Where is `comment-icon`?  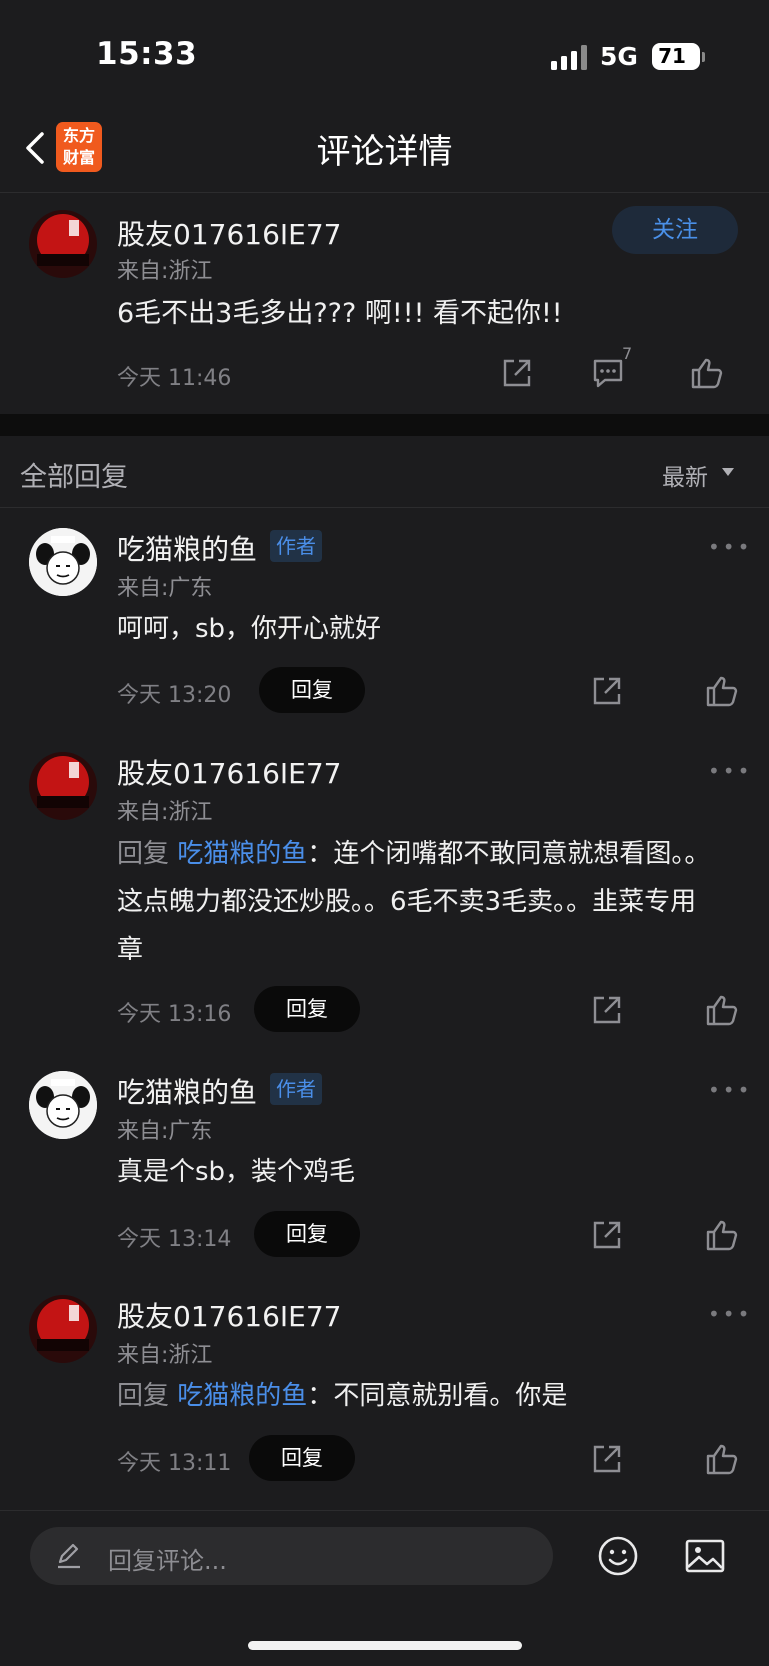
comment-icon is located at coordinates (608, 373).